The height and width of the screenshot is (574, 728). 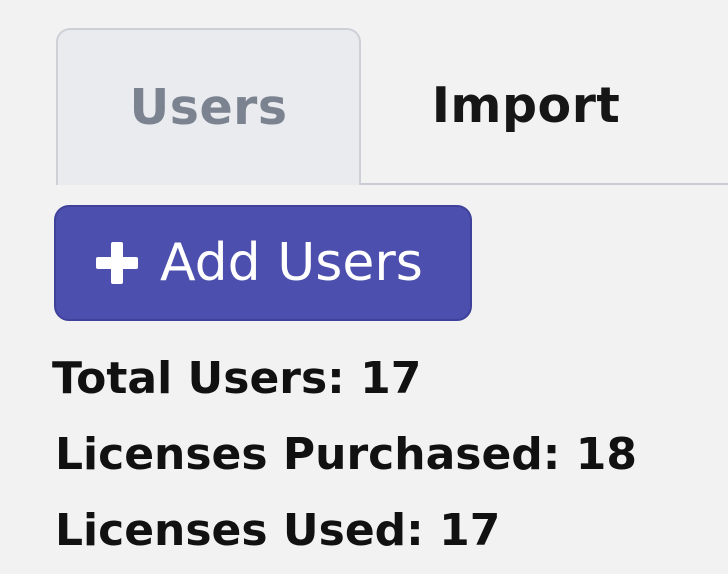 I want to click on plus-icon, so click(x=117, y=263).